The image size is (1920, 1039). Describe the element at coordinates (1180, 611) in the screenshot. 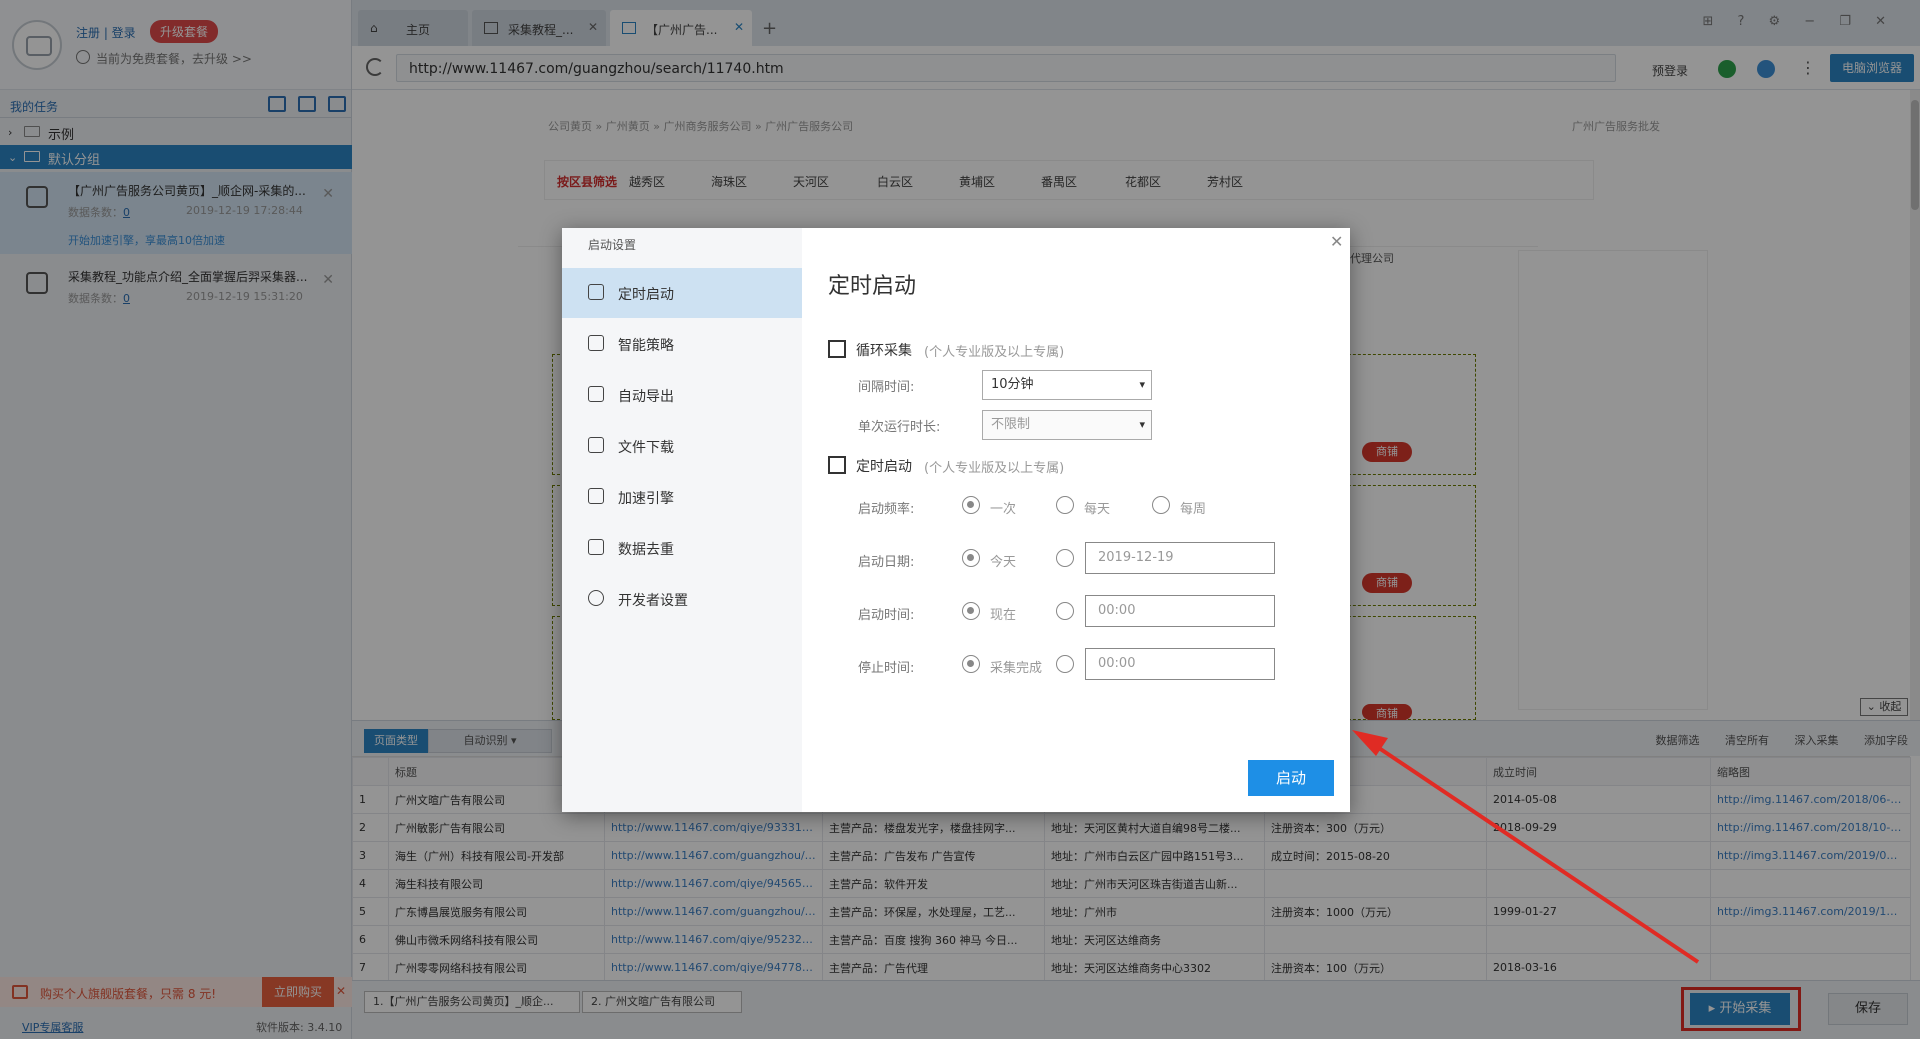

I see `time-input: 00:00` at that location.